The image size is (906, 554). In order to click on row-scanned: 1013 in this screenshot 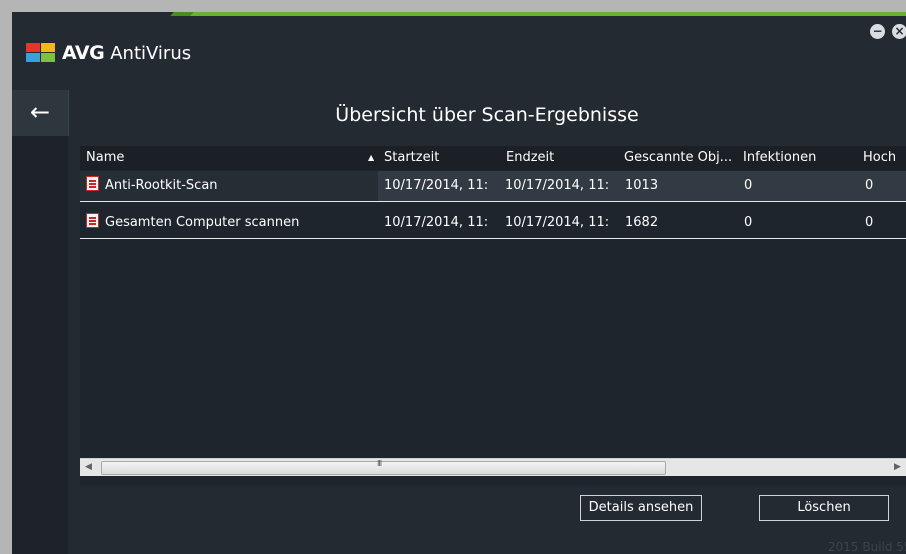, I will do `click(642, 185)`.